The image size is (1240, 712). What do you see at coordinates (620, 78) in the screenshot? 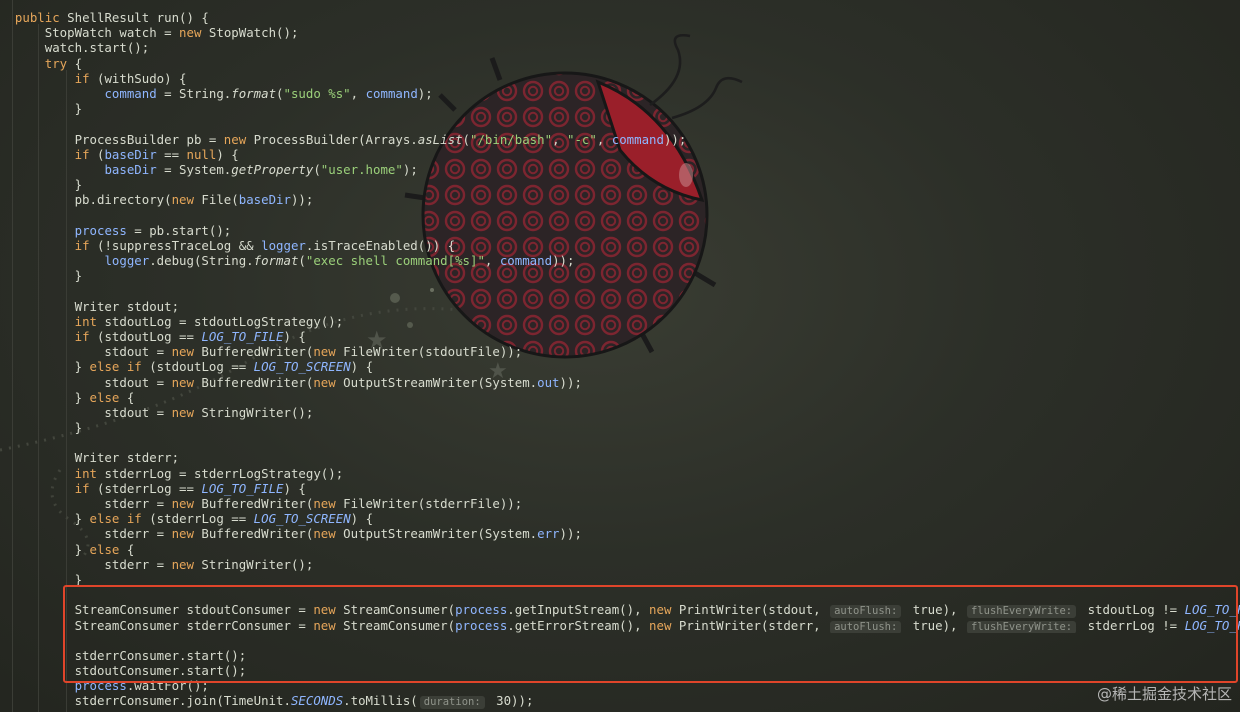
I see `code-line: if (withSudo) {` at bounding box center [620, 78].